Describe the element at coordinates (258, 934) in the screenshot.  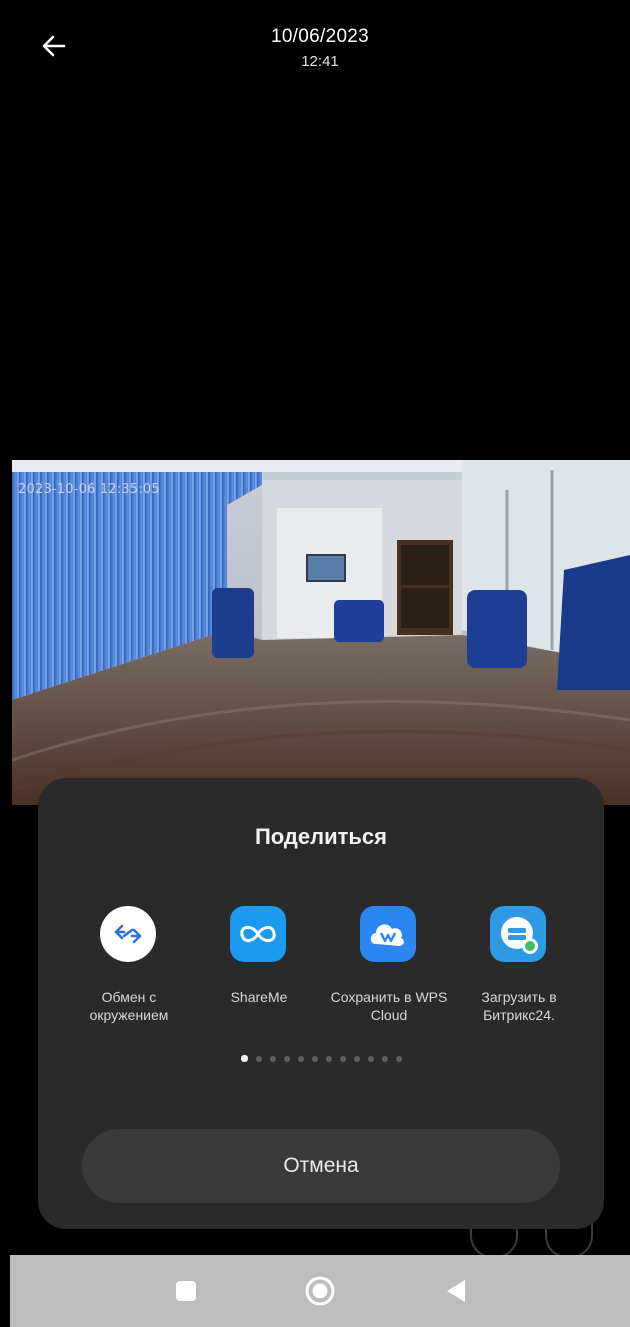
I see `shareme-icon` at that location.